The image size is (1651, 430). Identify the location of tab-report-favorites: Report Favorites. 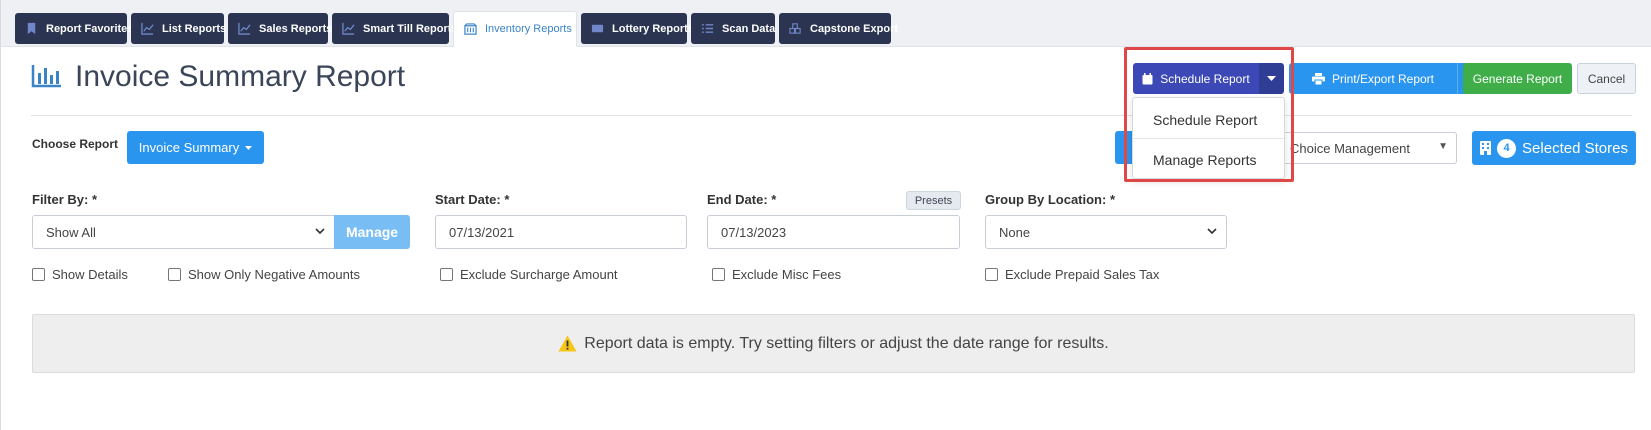
(74, 28).